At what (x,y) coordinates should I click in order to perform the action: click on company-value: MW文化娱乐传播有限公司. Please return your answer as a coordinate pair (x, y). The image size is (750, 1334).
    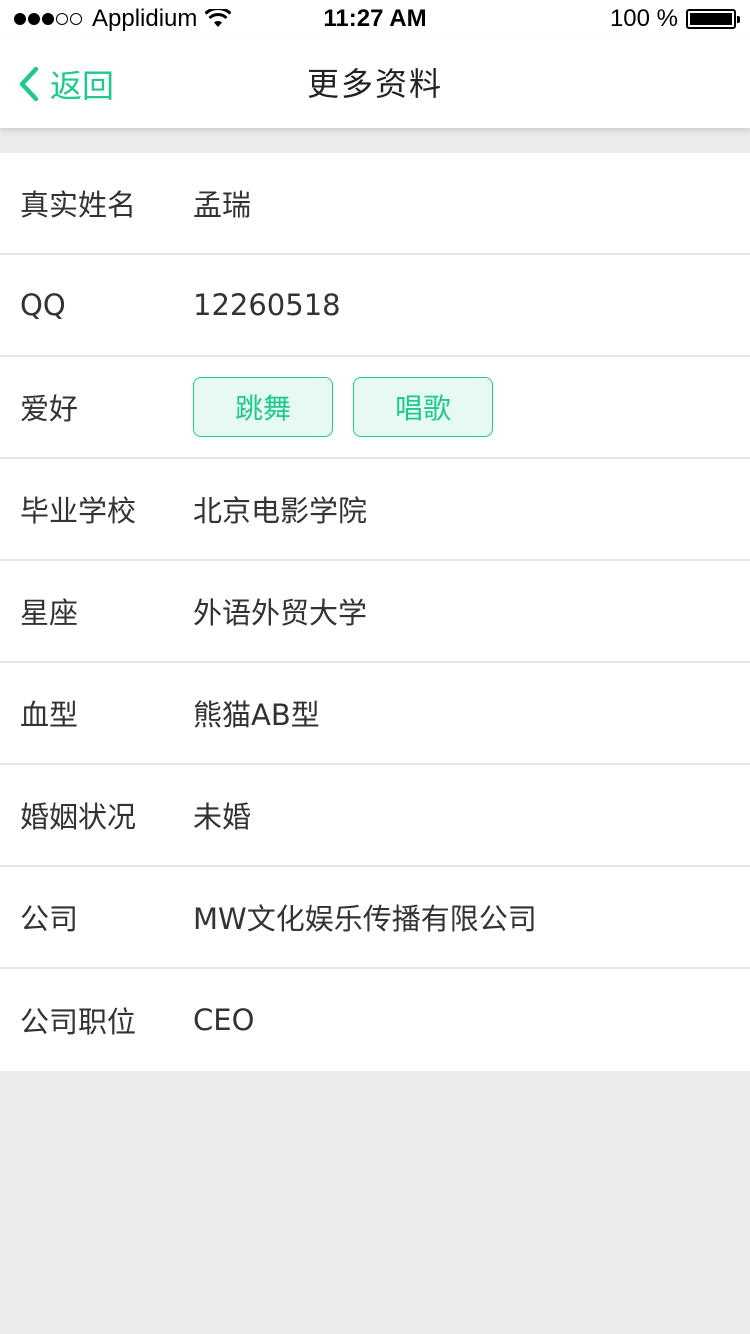
    Looking at the image, I should click on (365, 919).